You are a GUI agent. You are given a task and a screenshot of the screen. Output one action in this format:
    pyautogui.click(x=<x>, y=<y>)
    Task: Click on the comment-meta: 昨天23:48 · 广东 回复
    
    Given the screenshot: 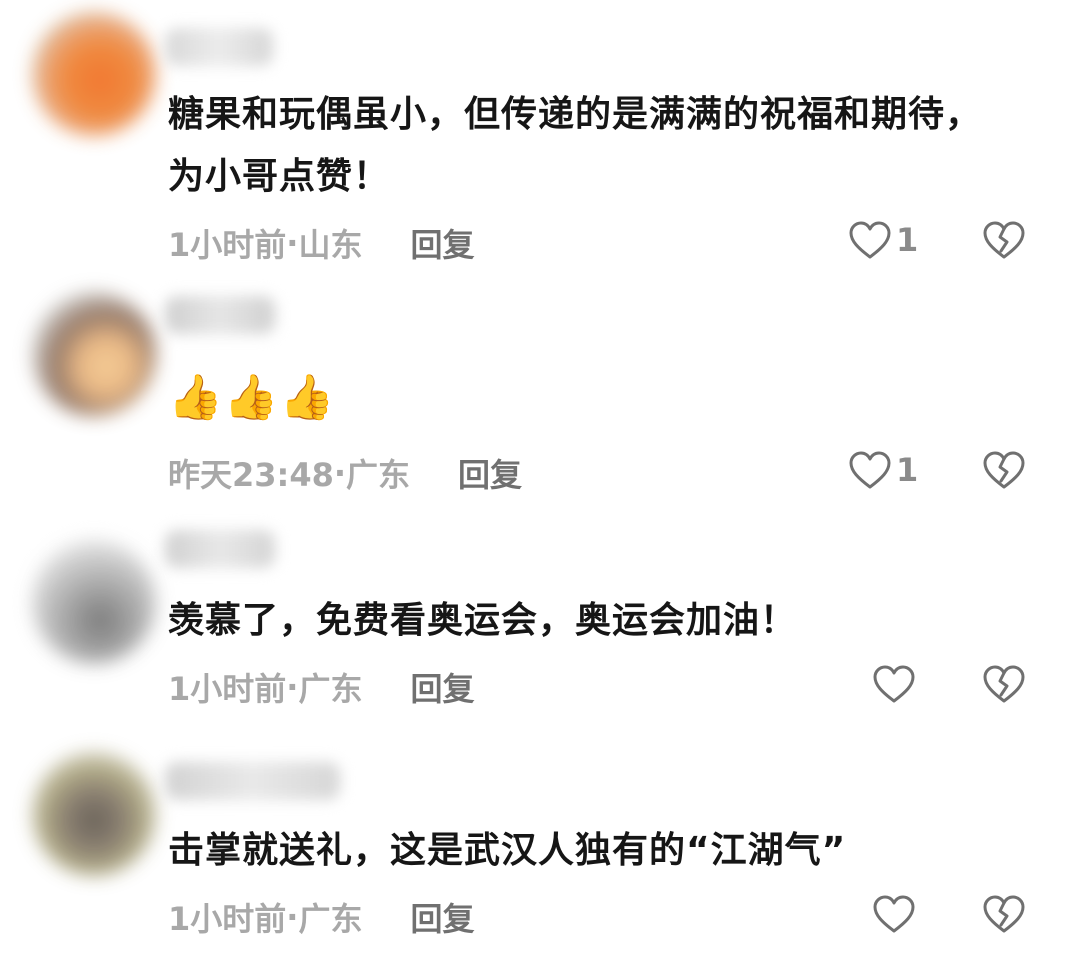 What is the action you would take?
    pyautogui.click(x=345, y=473)
    